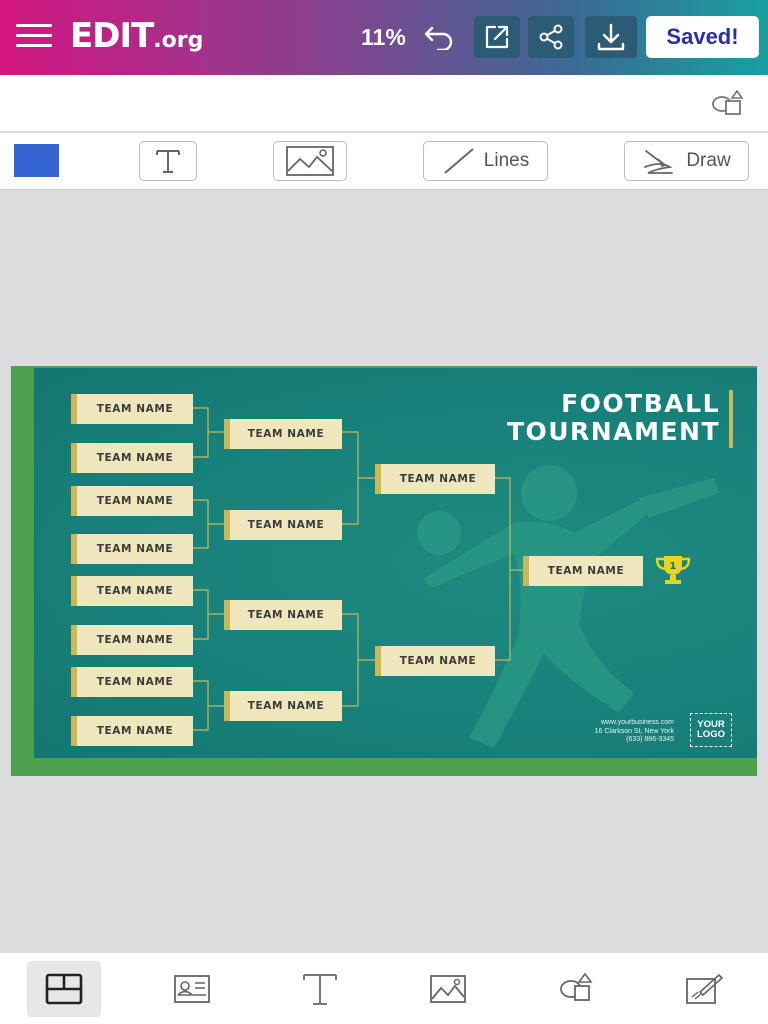  I want to click on app-header: EDIT.org 11% Saved!, so click(384, 37).